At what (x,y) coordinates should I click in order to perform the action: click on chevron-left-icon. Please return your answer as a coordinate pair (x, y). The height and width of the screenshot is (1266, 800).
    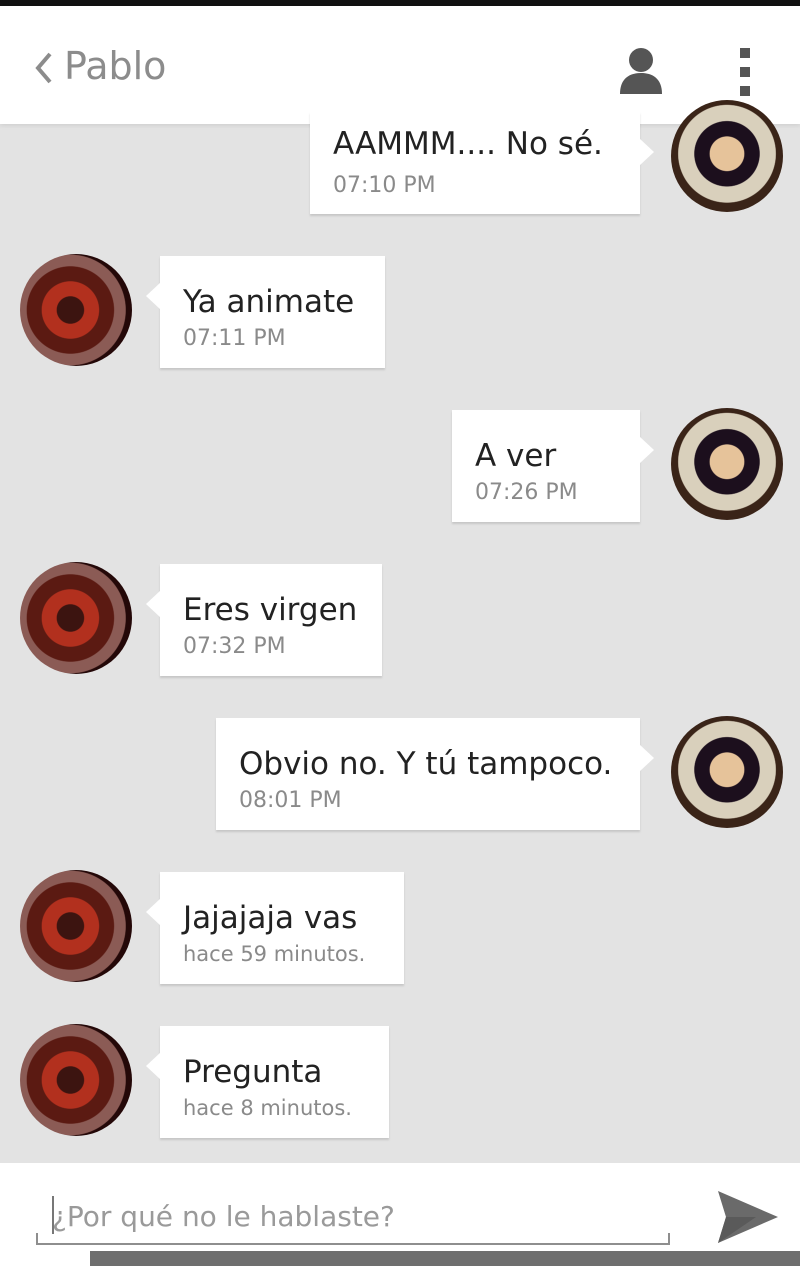
    Looking at the image, I should click on (43, 68).